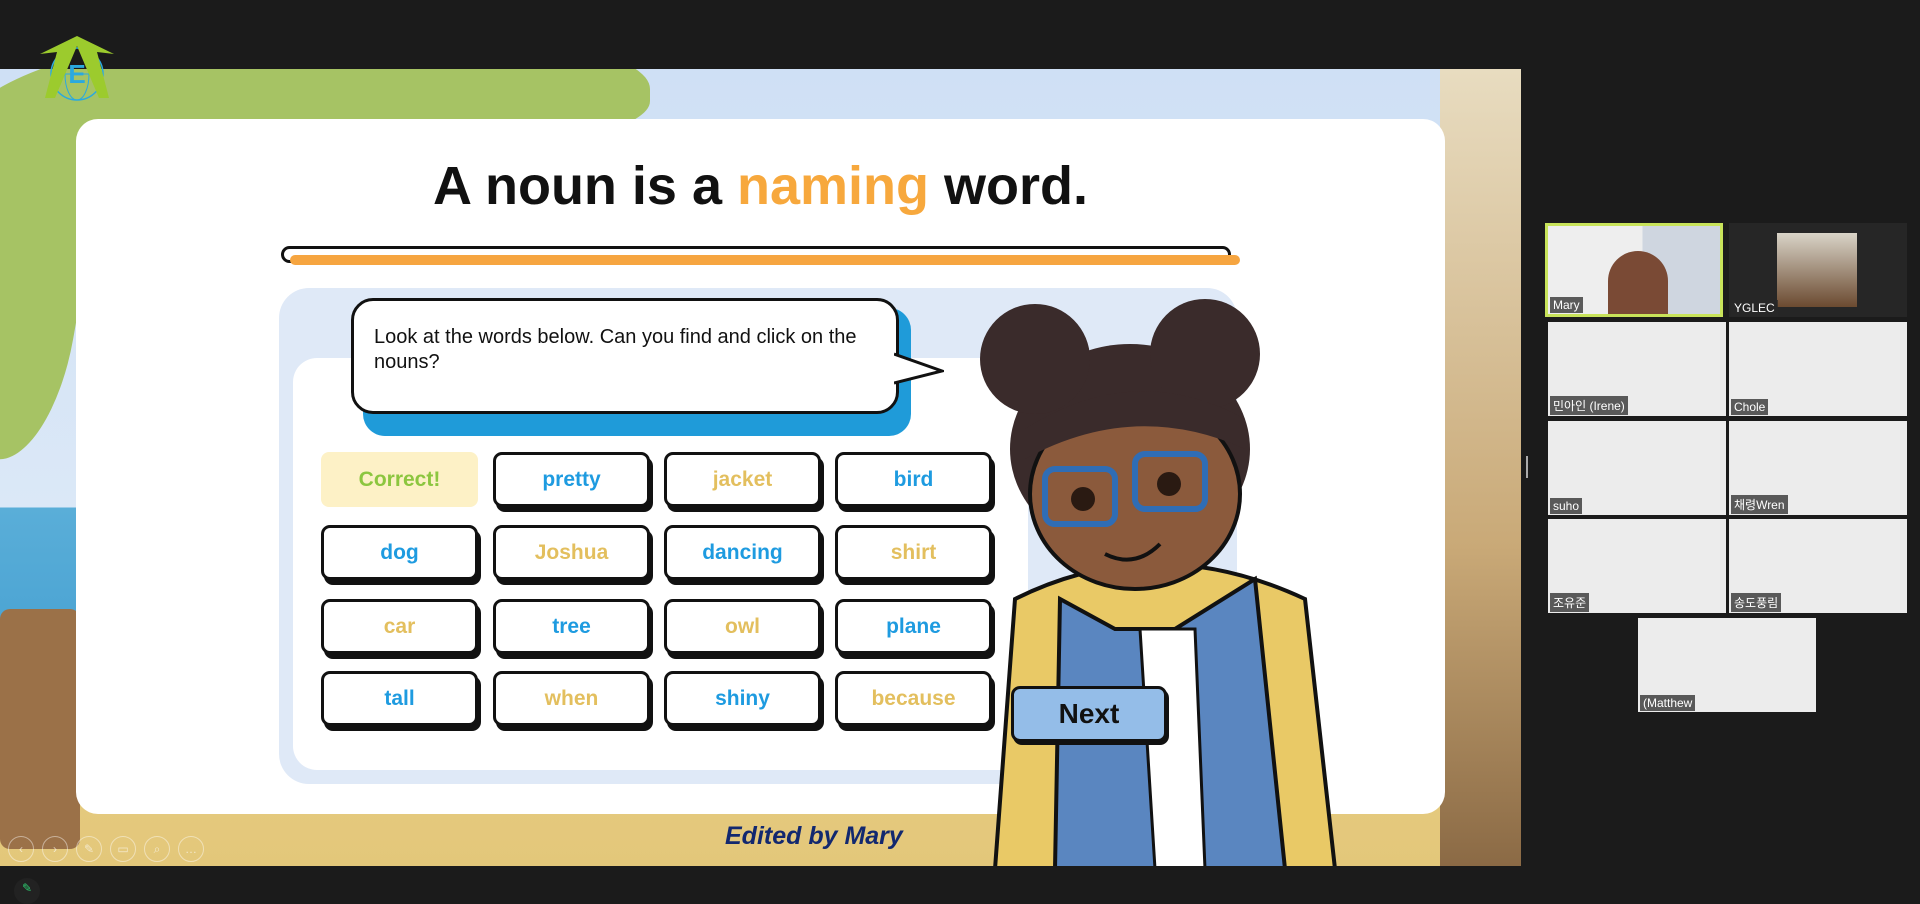 This screenshot has height=904, width=1920. What do you see at coordinates (21, 849) in the screenshot?
I see `prev-slide-icon: ‹` at bounding box center [21, 849].